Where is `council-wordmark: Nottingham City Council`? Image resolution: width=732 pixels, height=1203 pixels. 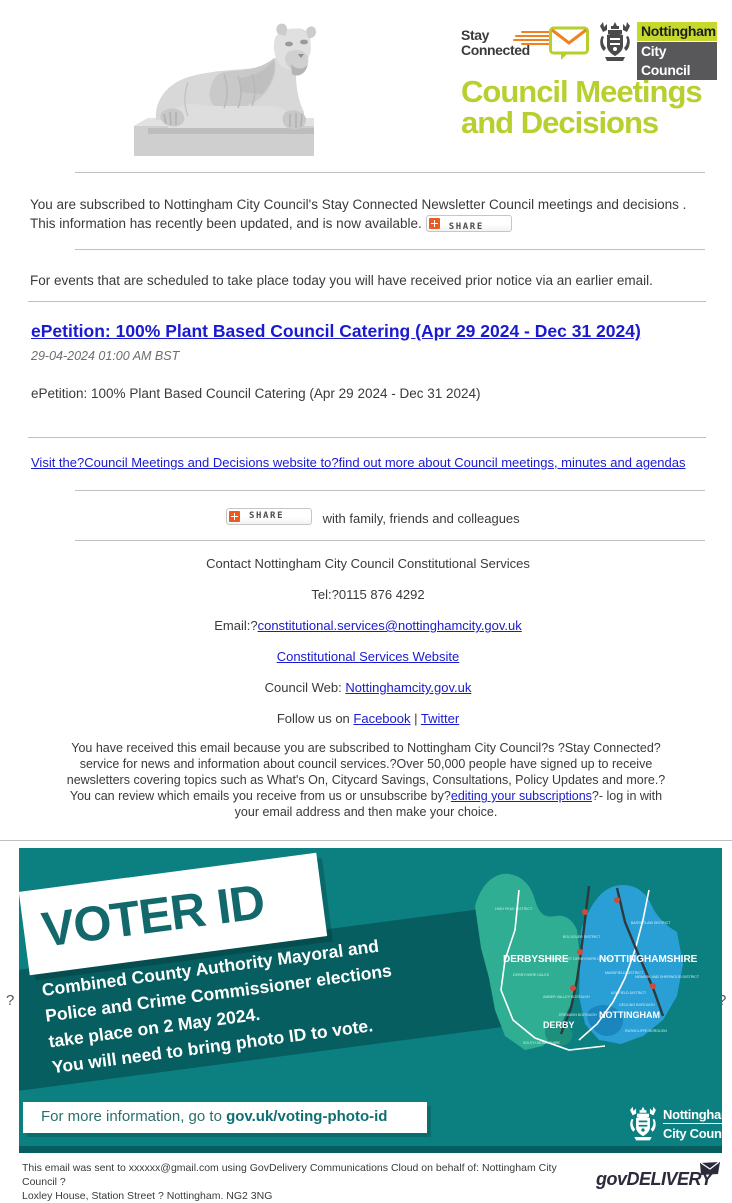 council-wordmark: Nottingham City Council is located at coordinates (677, 51).